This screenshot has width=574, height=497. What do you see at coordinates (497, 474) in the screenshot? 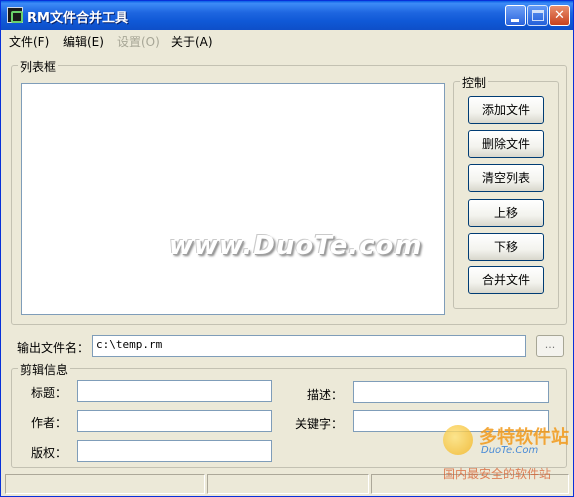
I see `corner-slogan: 国内最安全的软件站` at bounding box center [497, 474].